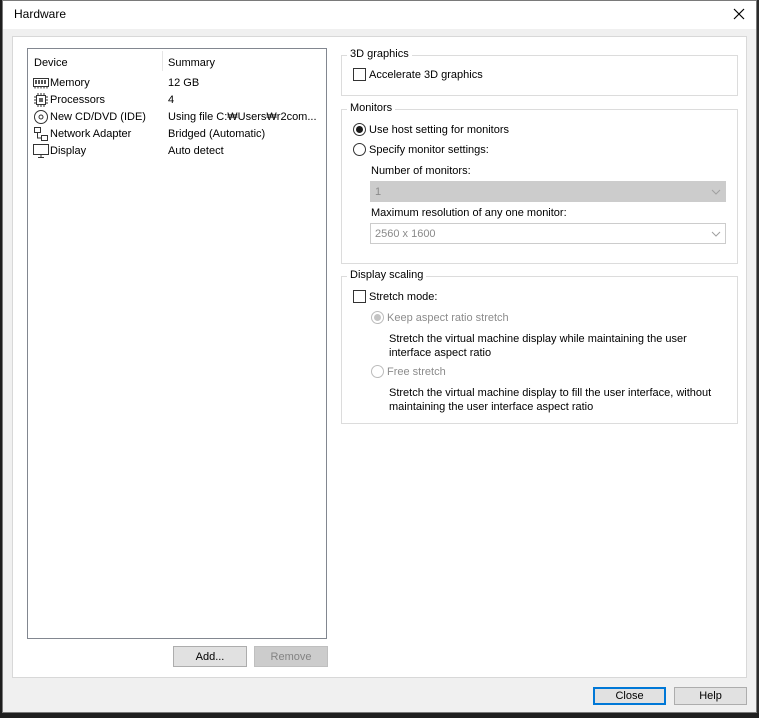 The image size is (759, 718). What do you see at coordinates (70, 83) in the screenshot?
I see `device-name: Memory` at bounding box center [70, 83].